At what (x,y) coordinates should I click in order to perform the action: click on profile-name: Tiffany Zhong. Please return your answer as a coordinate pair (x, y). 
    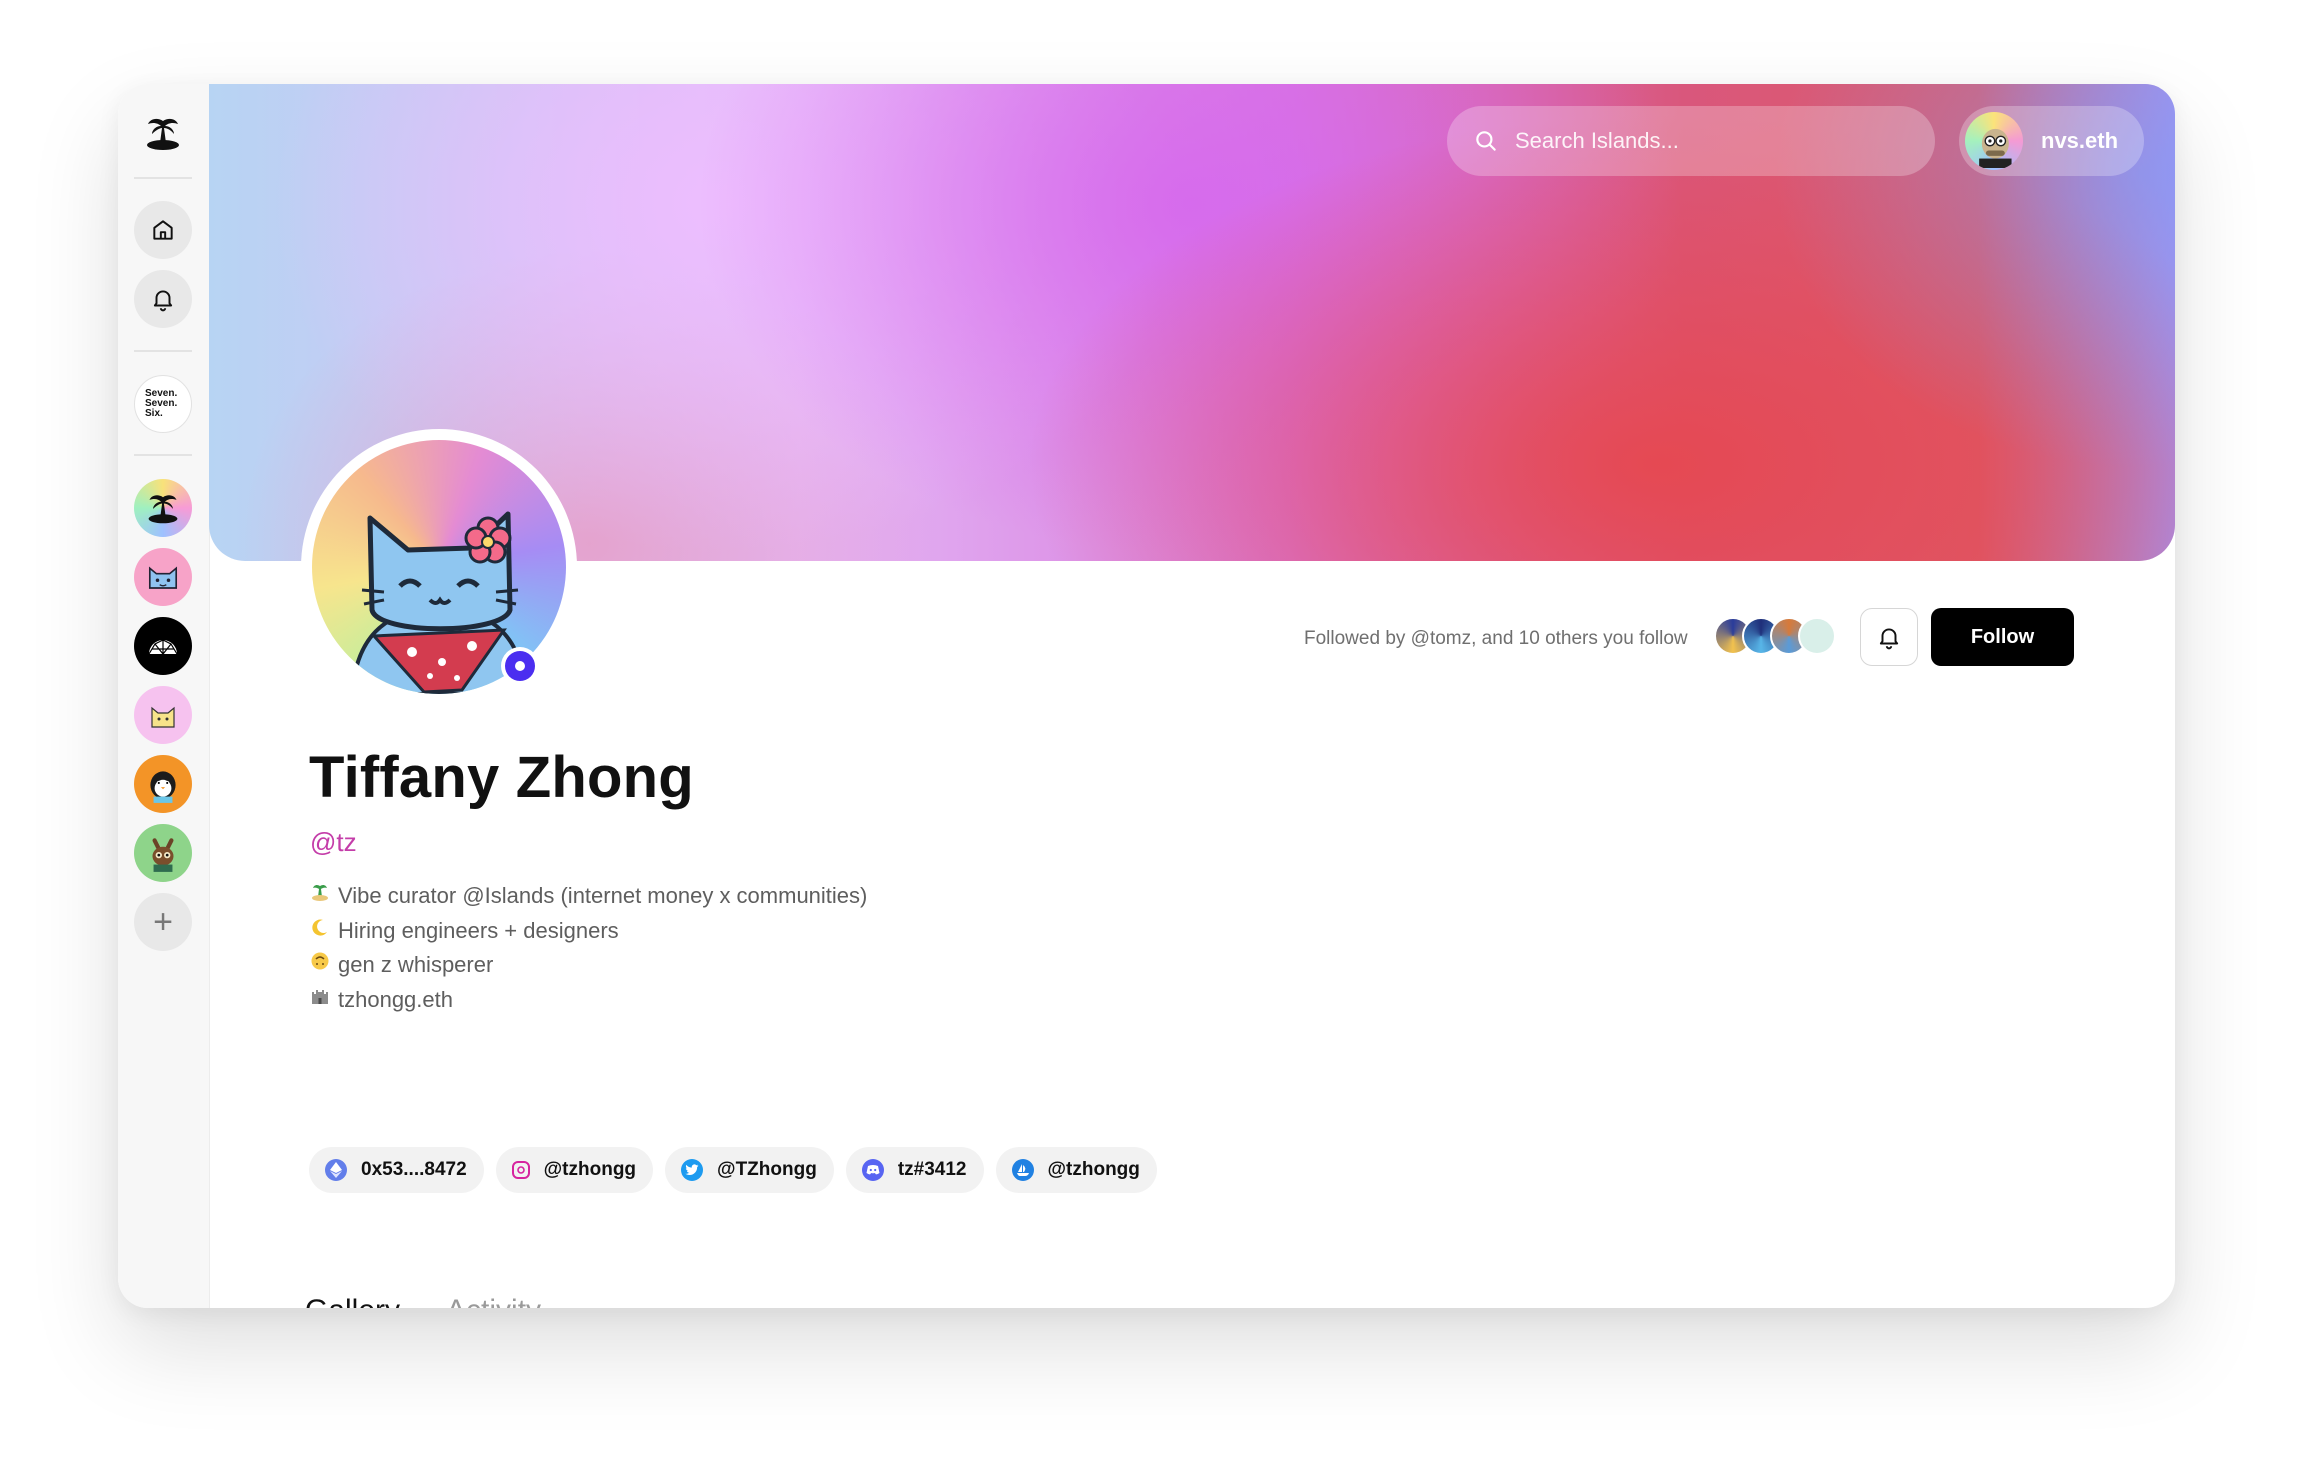
    Looking at the image, I should click on (501, 777).